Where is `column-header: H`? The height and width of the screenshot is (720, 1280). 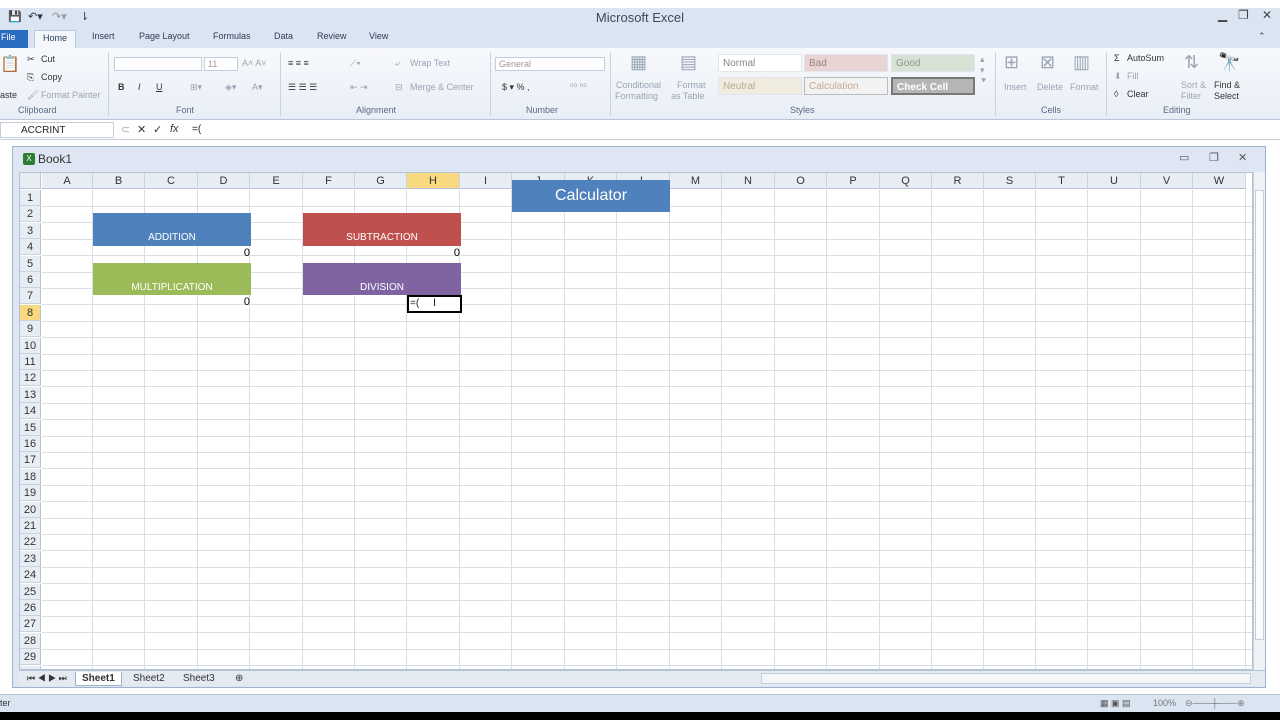
column-header: H is located at coordinates (433, 181).